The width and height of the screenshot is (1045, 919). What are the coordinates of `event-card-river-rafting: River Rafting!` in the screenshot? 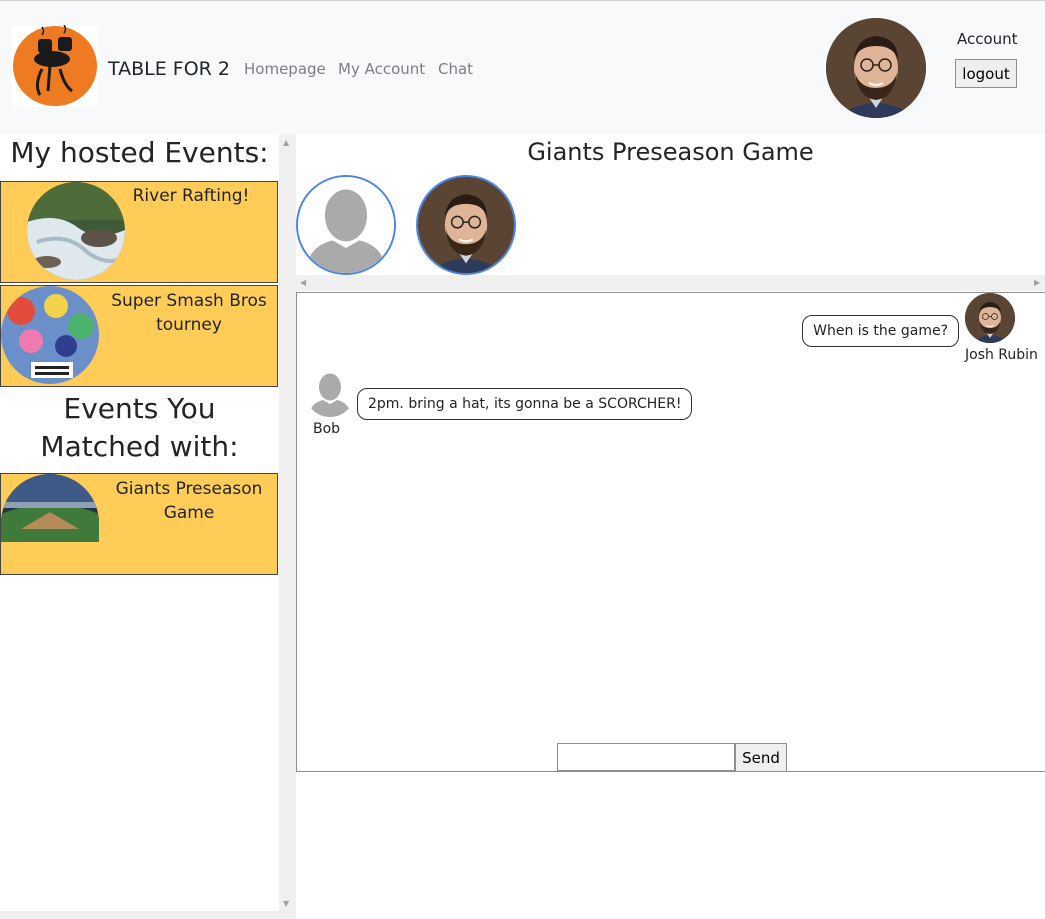 It's located at (139, 232).